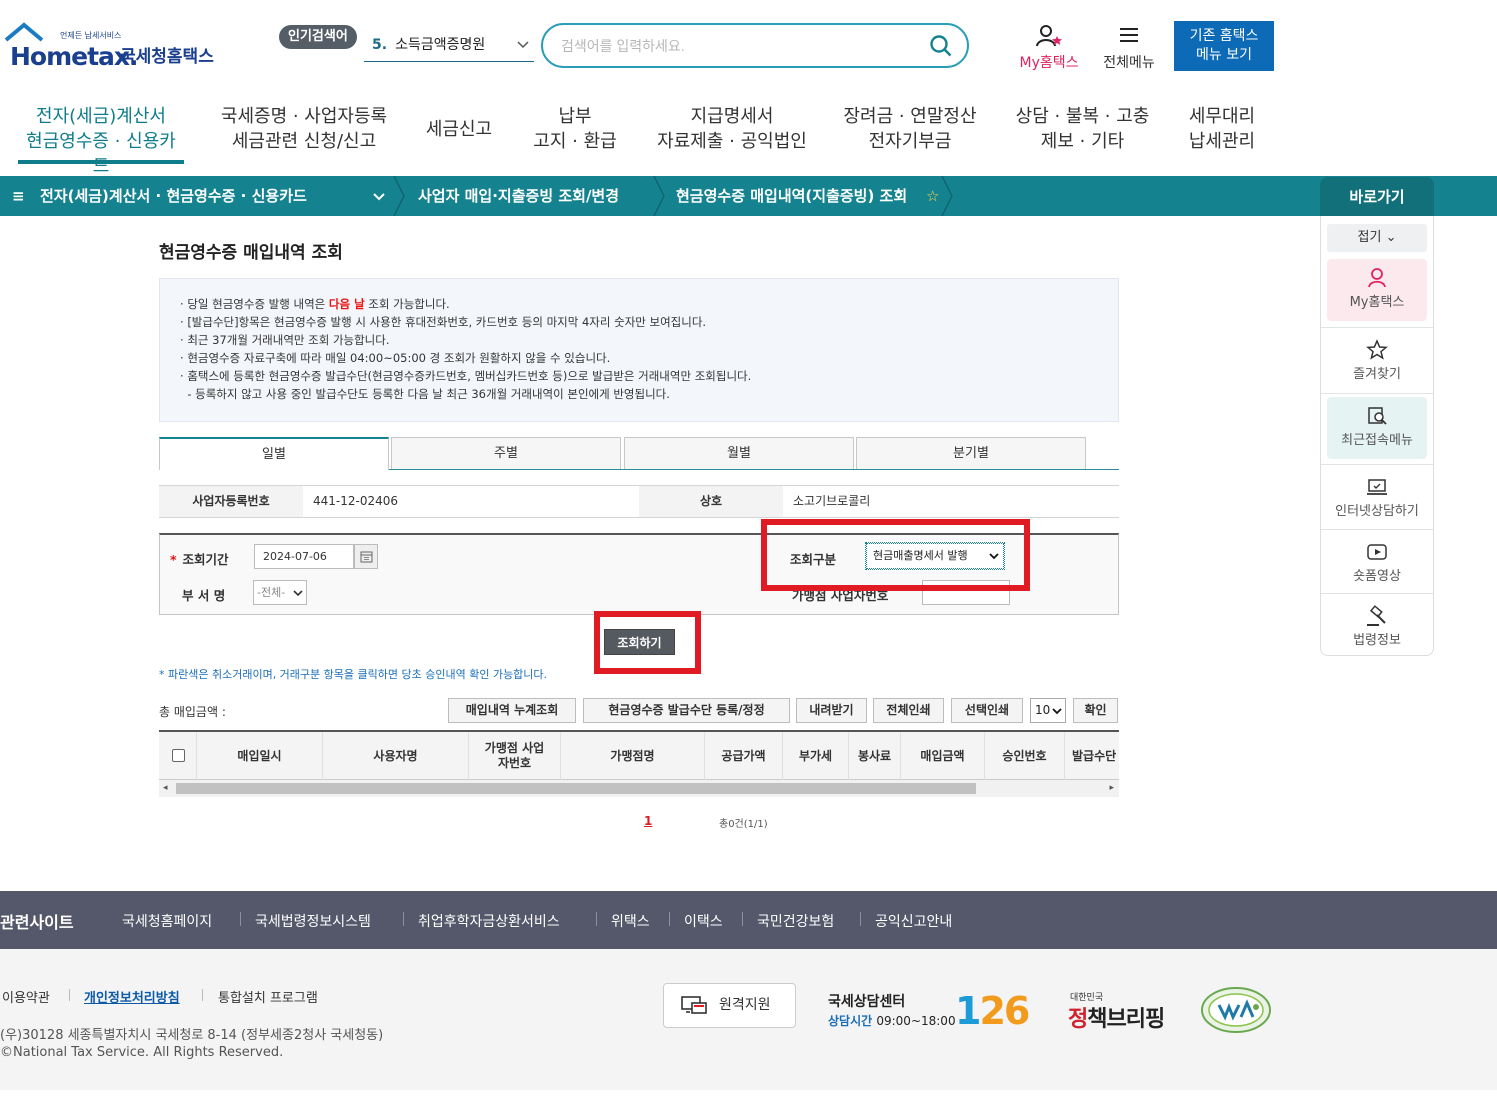  I want to click on gnb-label: 제보 · 기타, so click(1082, 141).